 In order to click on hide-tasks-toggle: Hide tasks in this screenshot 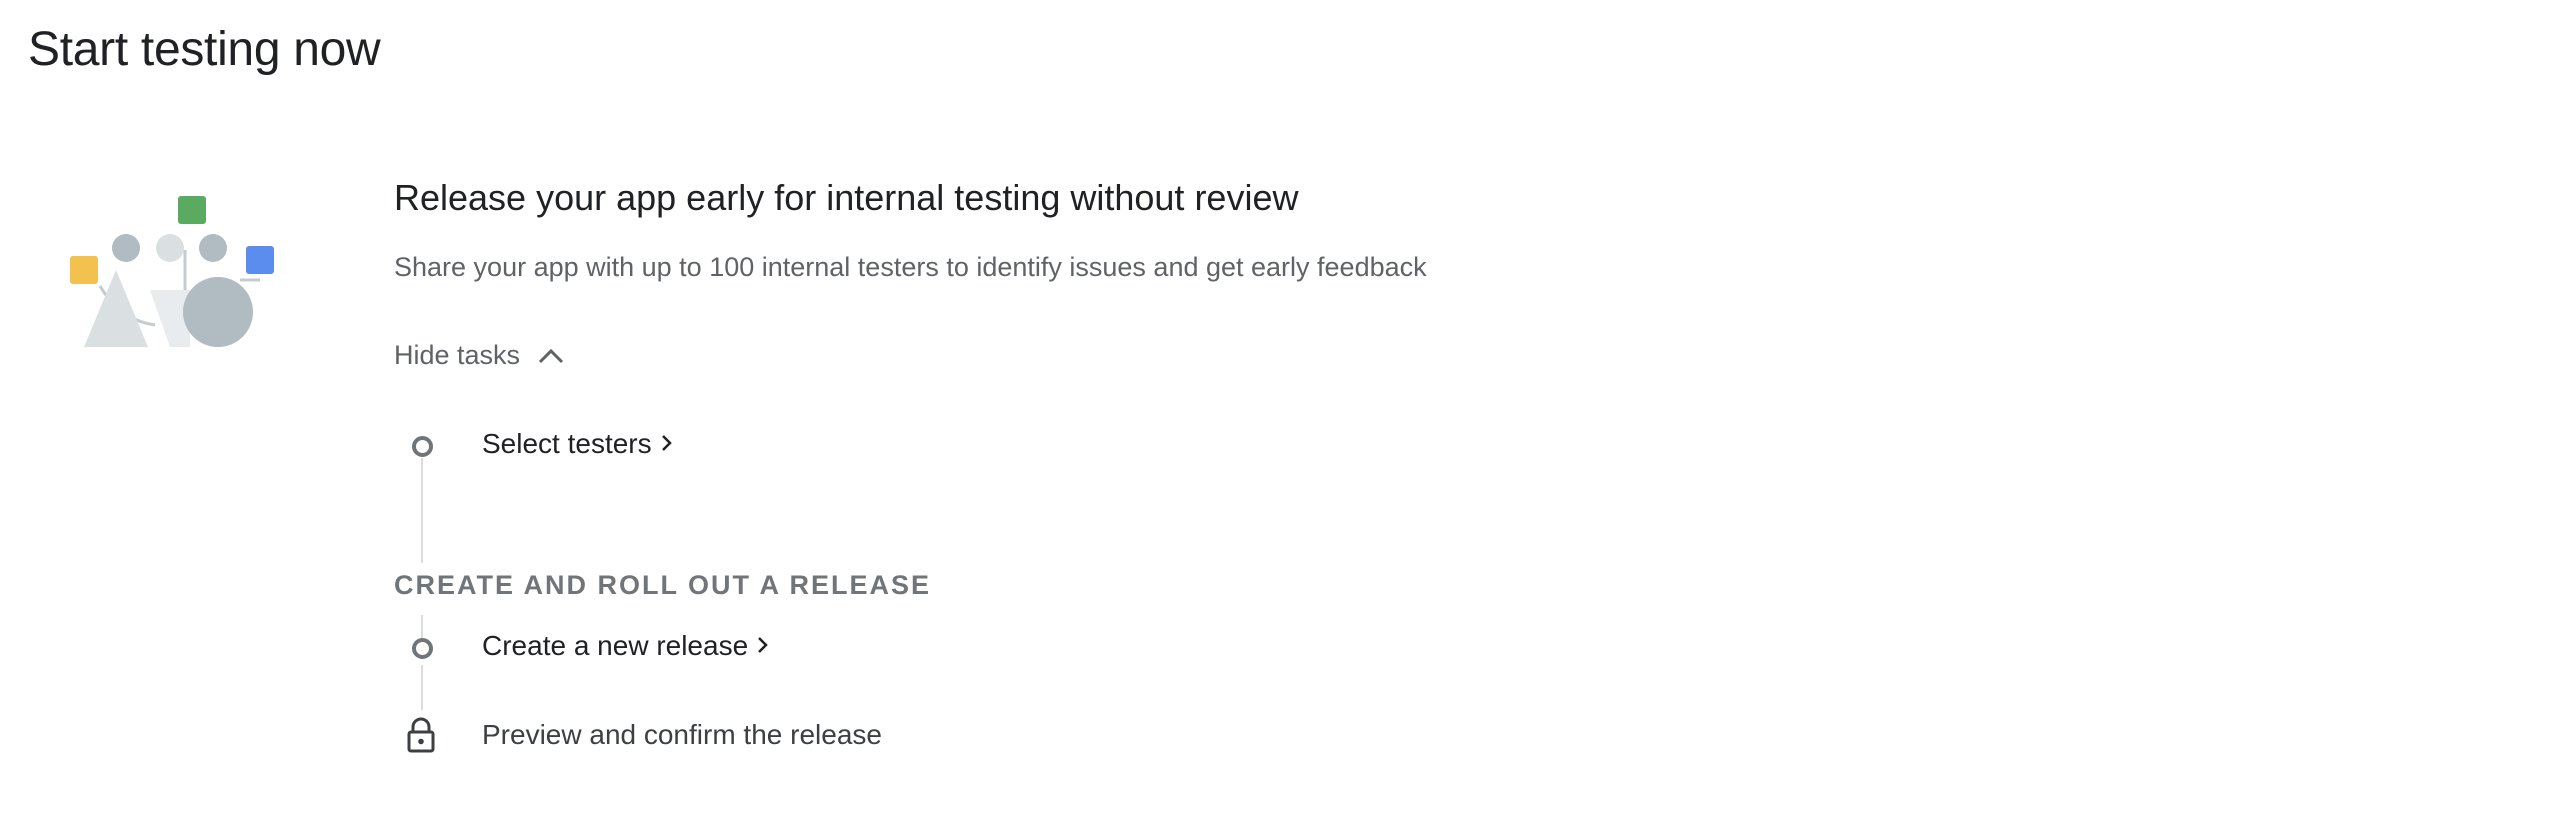, I will do `click(479, 355)`.